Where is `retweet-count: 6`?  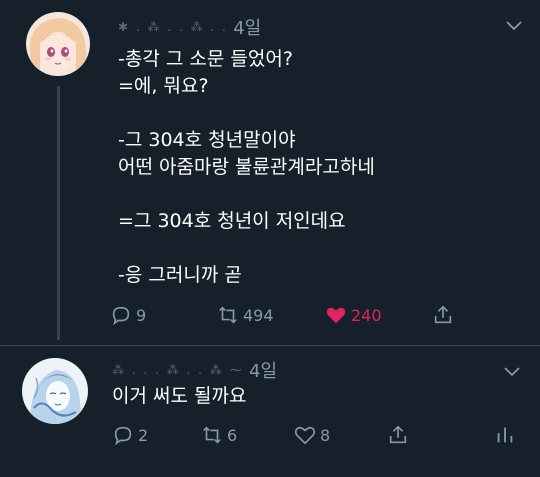 retweet-count: 6 is located at coordinates (232, 435).